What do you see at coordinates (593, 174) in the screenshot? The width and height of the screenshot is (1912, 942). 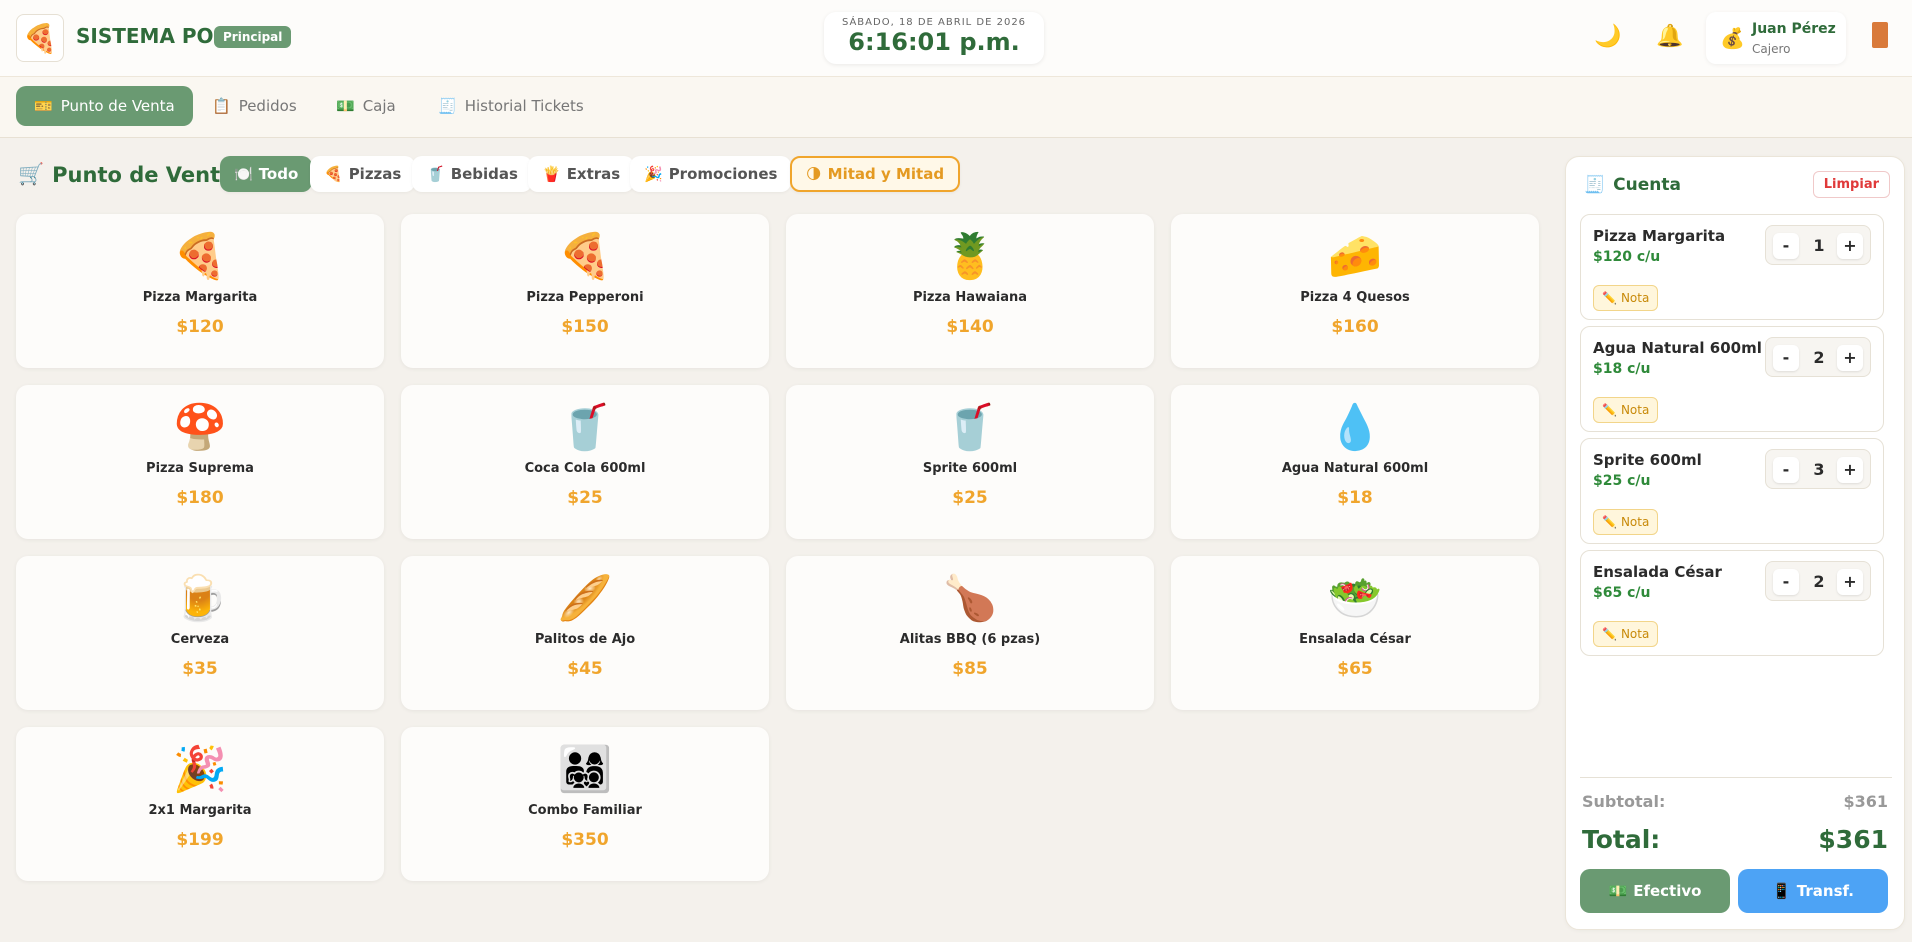 I see `category-label: Extras` at bounding box center [593, 174].